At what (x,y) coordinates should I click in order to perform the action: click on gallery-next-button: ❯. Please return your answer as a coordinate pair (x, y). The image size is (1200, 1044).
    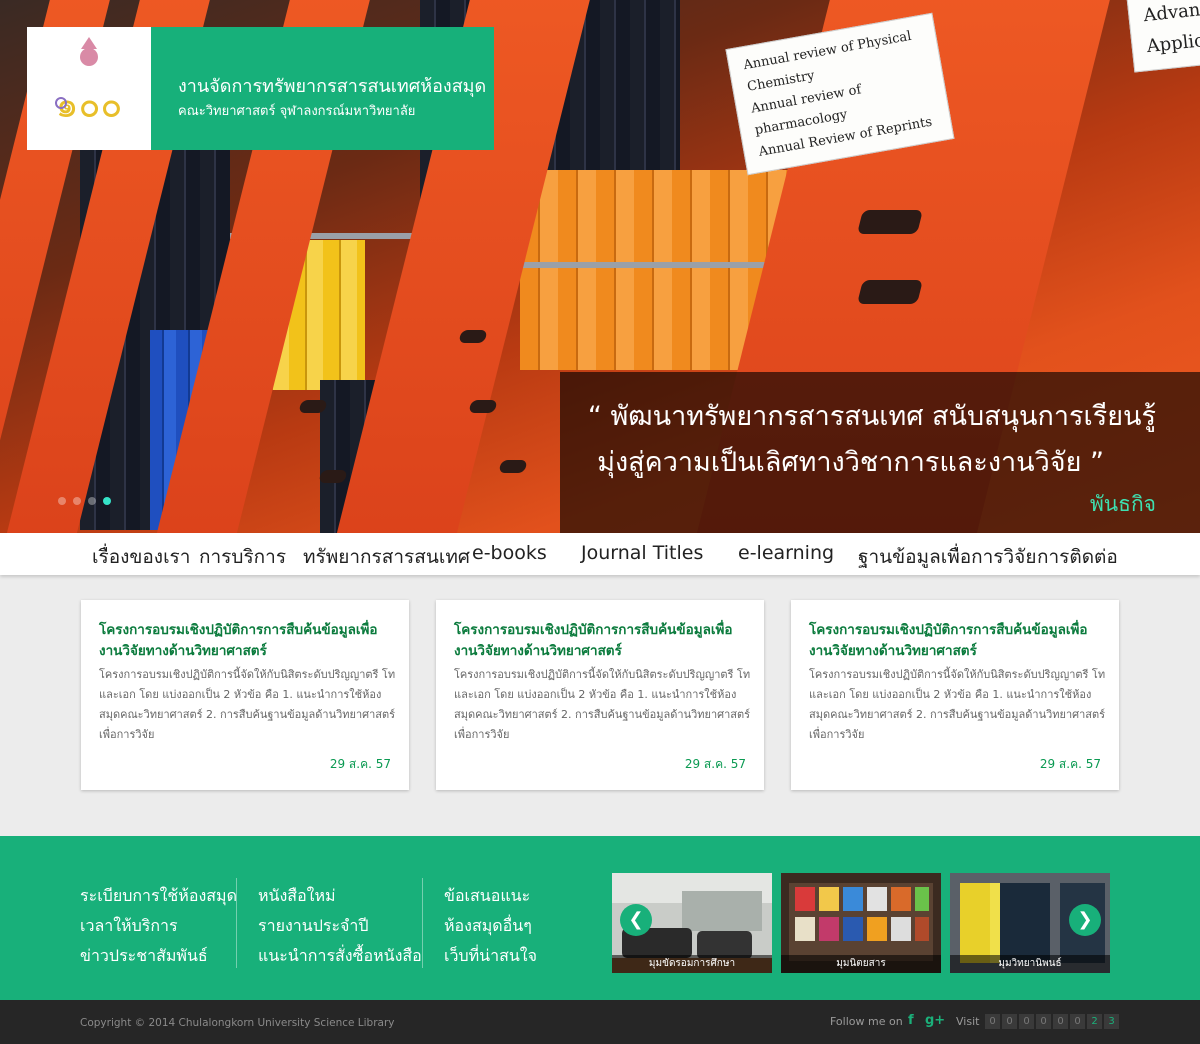
    Looking at the image, I should click on (1085, 920).